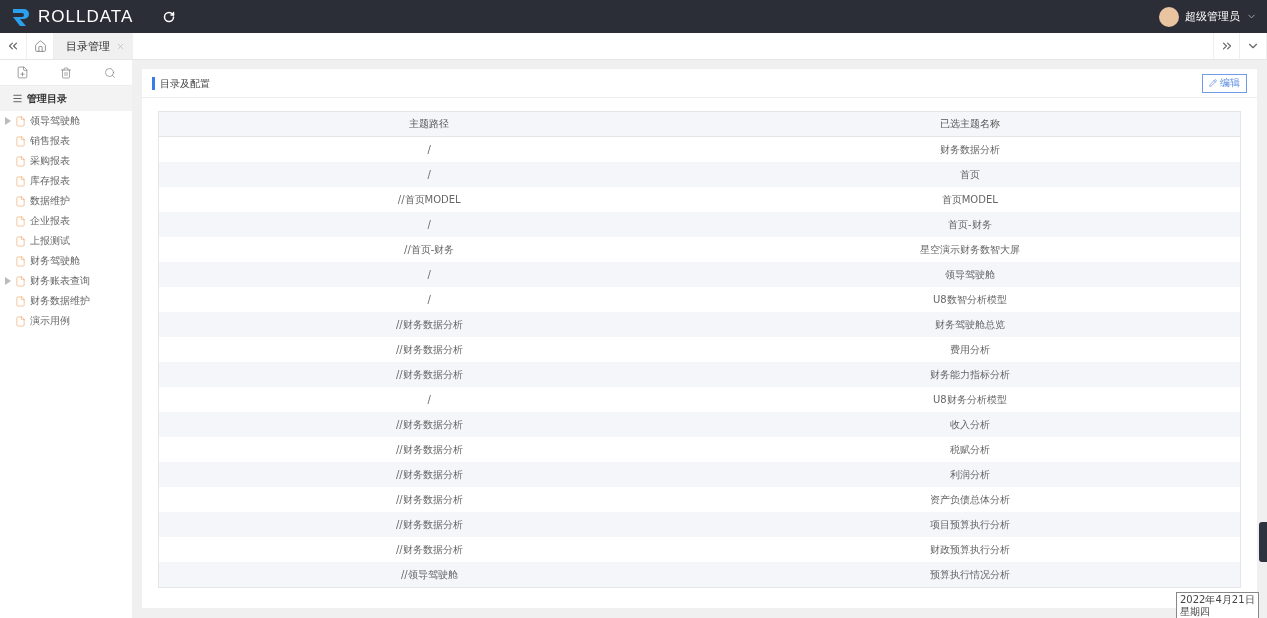 Image resolution: width=1267 pixels, height=618 pixels. I want to click on home-icon, so click(40, 46).